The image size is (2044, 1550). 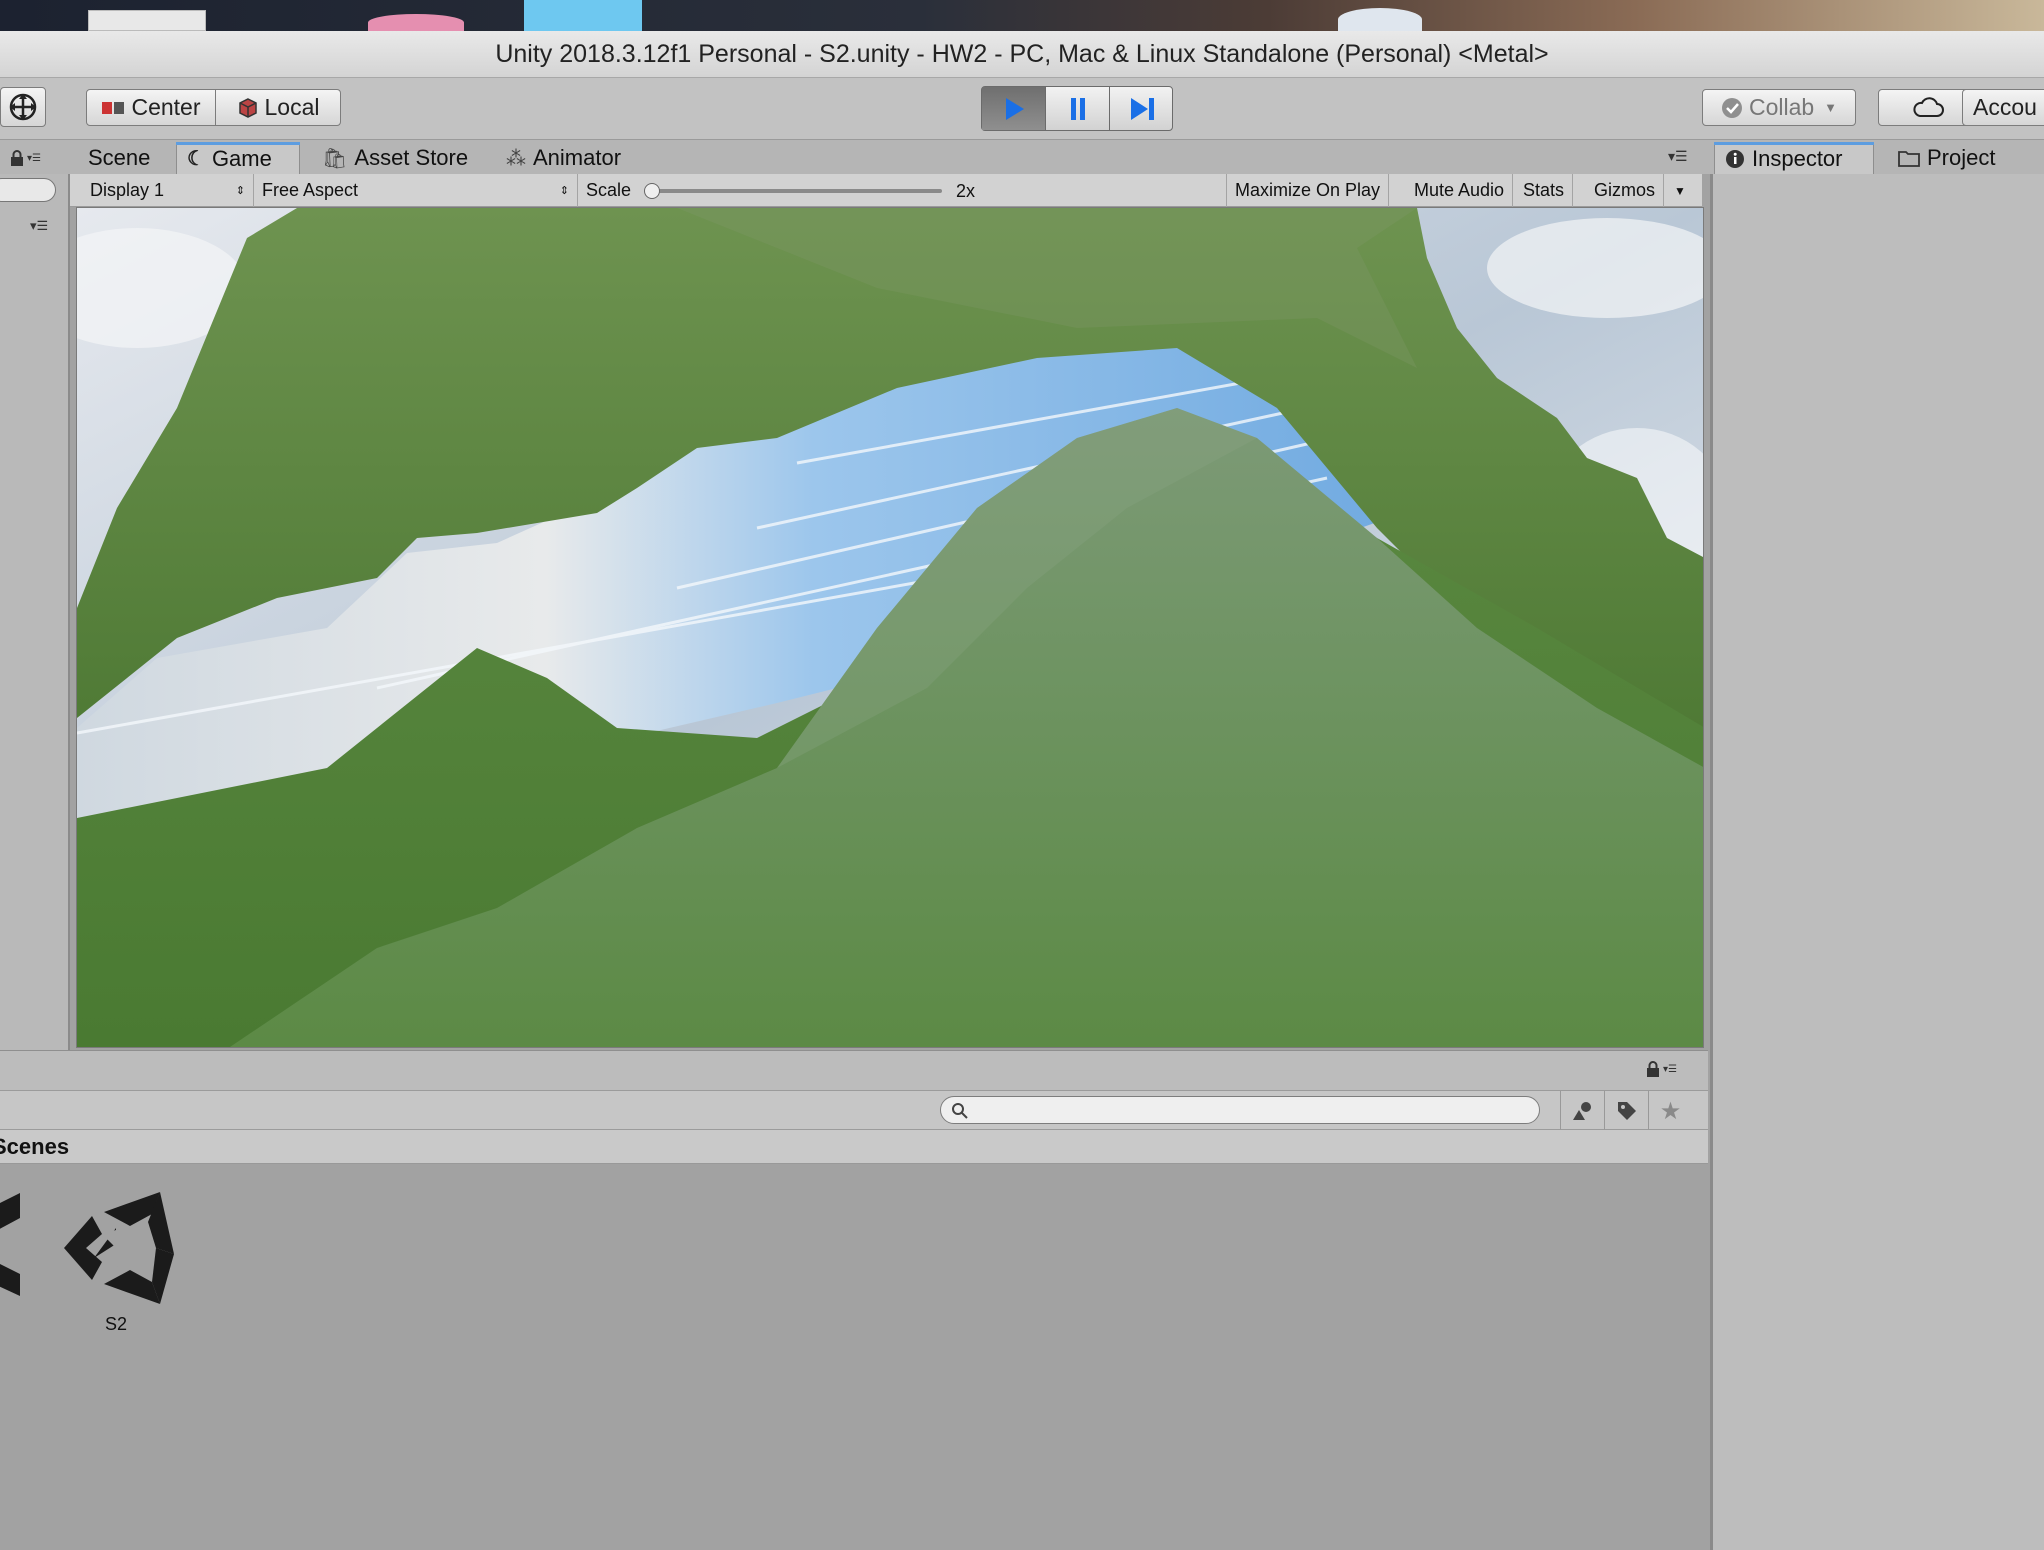 What do you see at coordinates (1797, 158) in the screenshot?
I see `tab-inspector-label: Inspector` at bounding box center [1797, 158].